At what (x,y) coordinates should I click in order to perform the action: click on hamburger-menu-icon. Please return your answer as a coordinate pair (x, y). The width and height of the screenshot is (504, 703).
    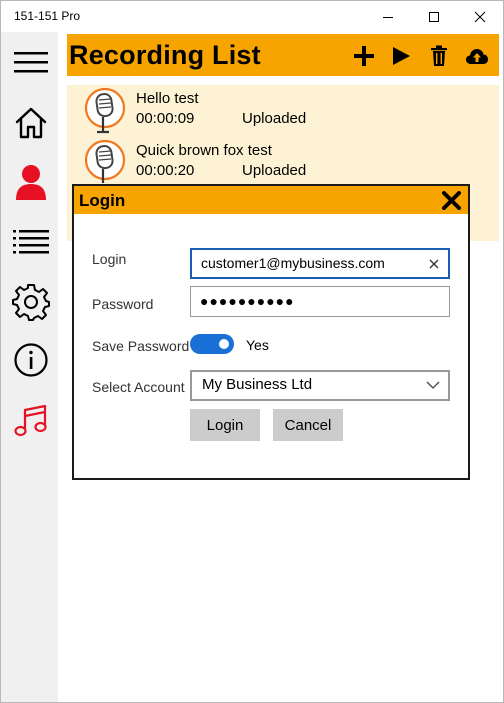
    Looking at the image, I should click on (31, 62).